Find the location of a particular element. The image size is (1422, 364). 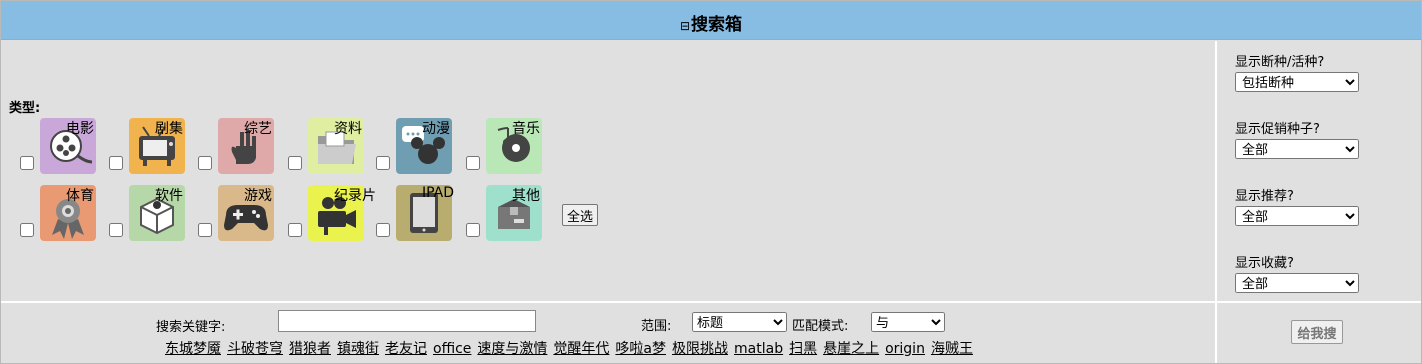

search-box-title: ⊟搜索箱 is located at coordinates (711, 22).